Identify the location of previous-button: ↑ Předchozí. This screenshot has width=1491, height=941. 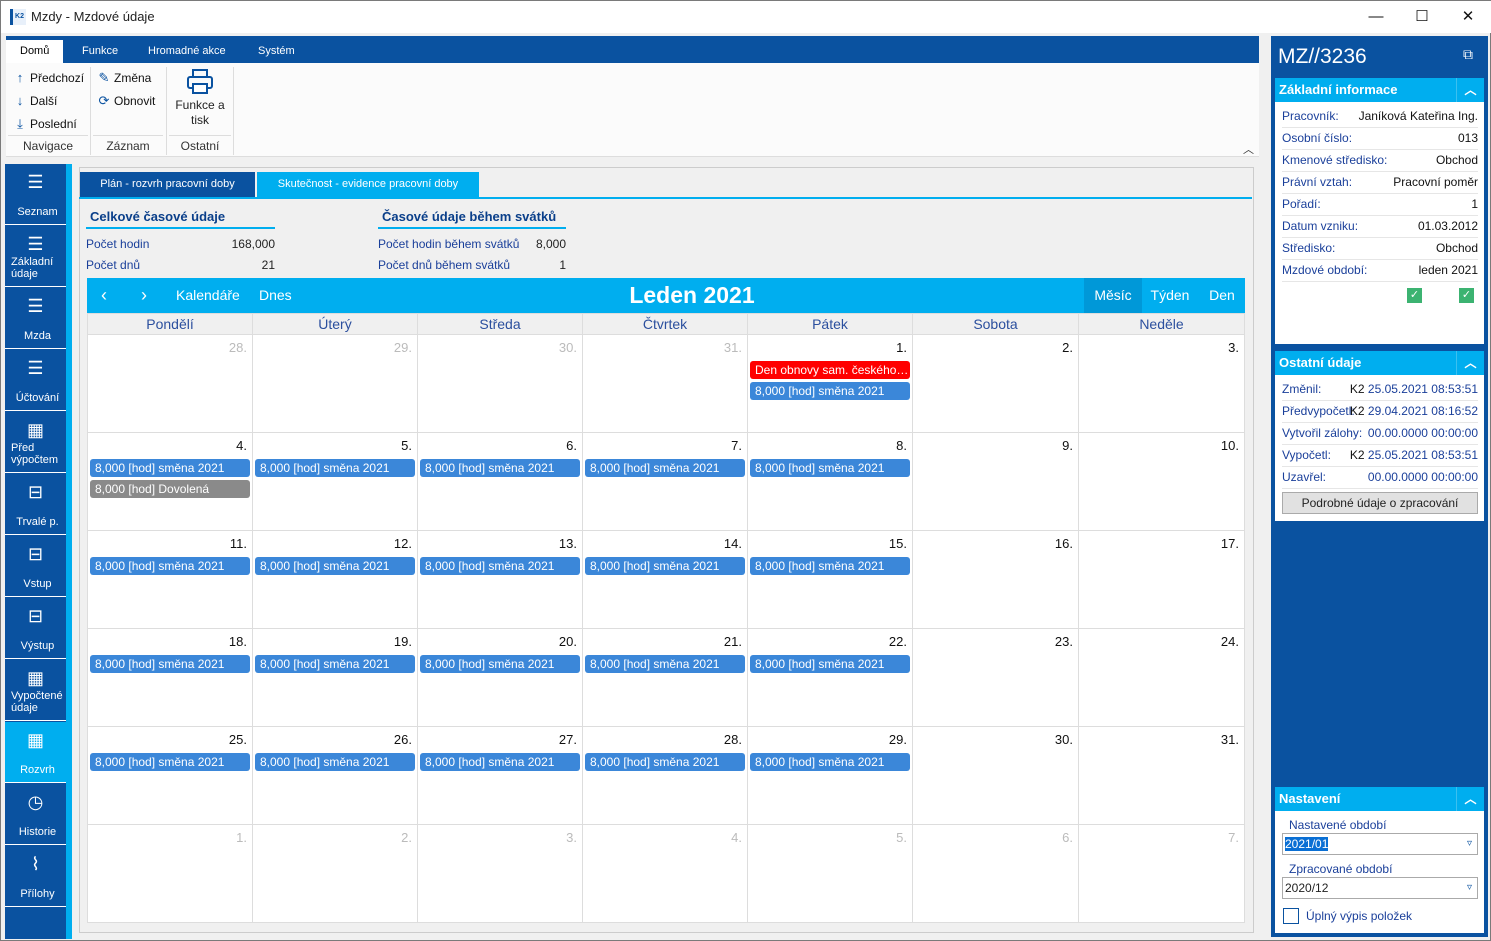
(49, 77).